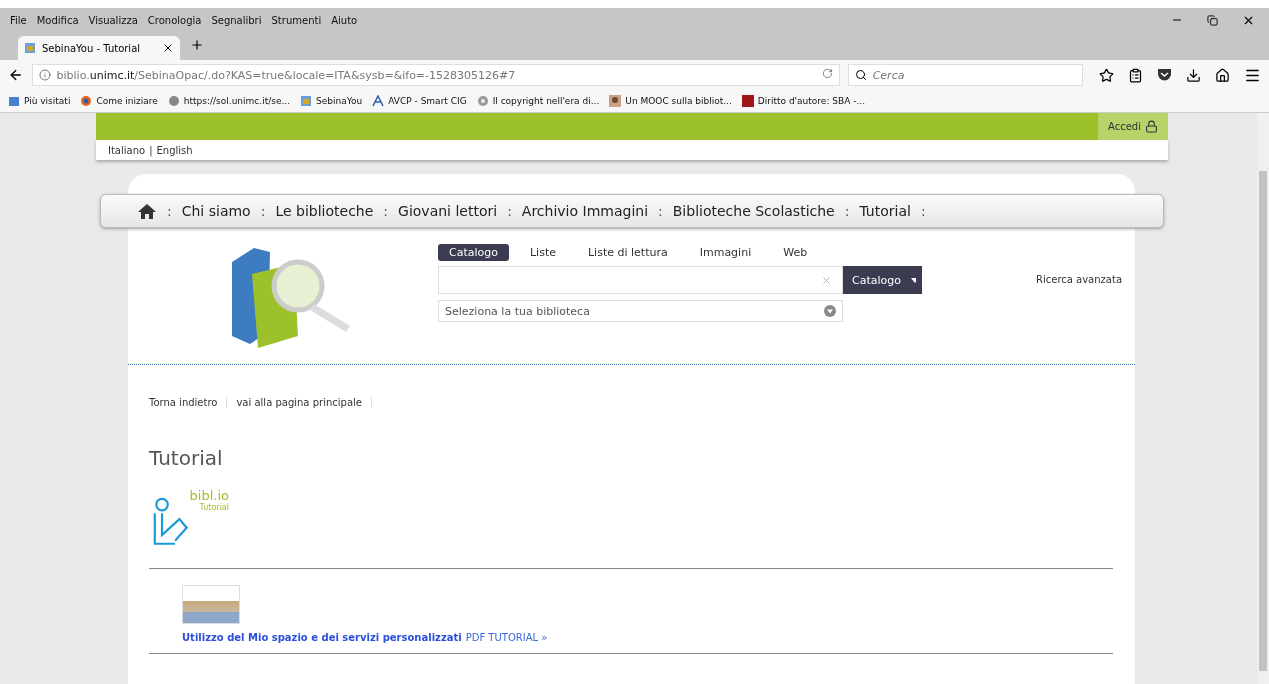  I want to click on browser-logo-icon, so click(86, 101).